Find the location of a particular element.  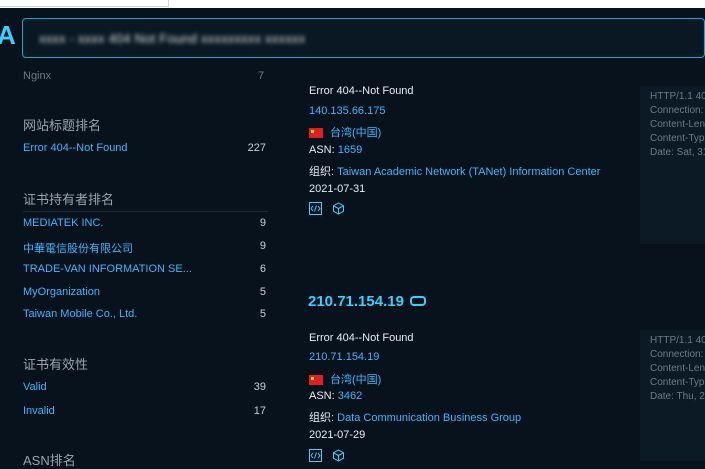

cert-validity-count: 17 is located at coordinates (259, 411).